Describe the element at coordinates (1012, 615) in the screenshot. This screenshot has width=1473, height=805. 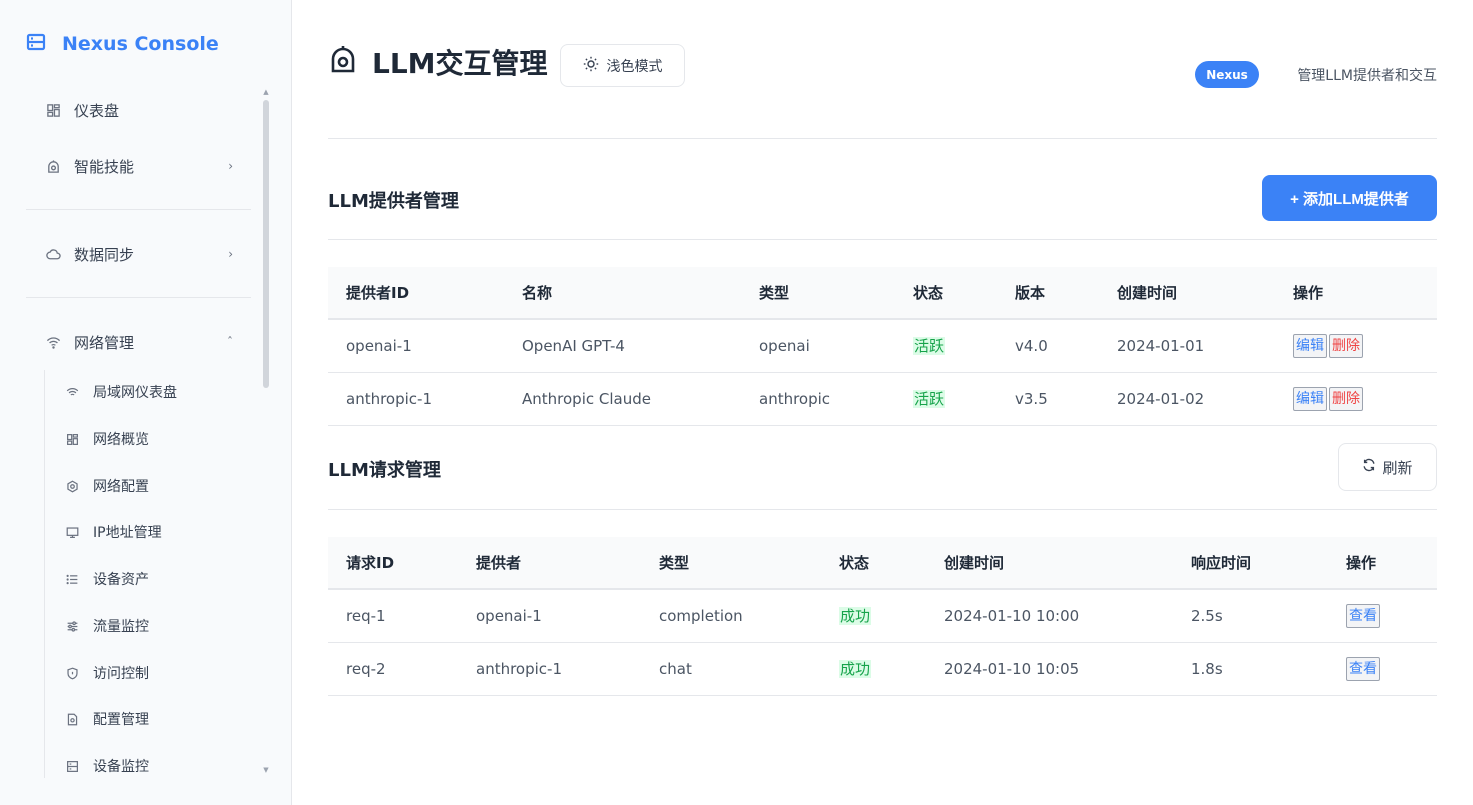
I see `request-created: 2024-01-10 10:00` at that location.